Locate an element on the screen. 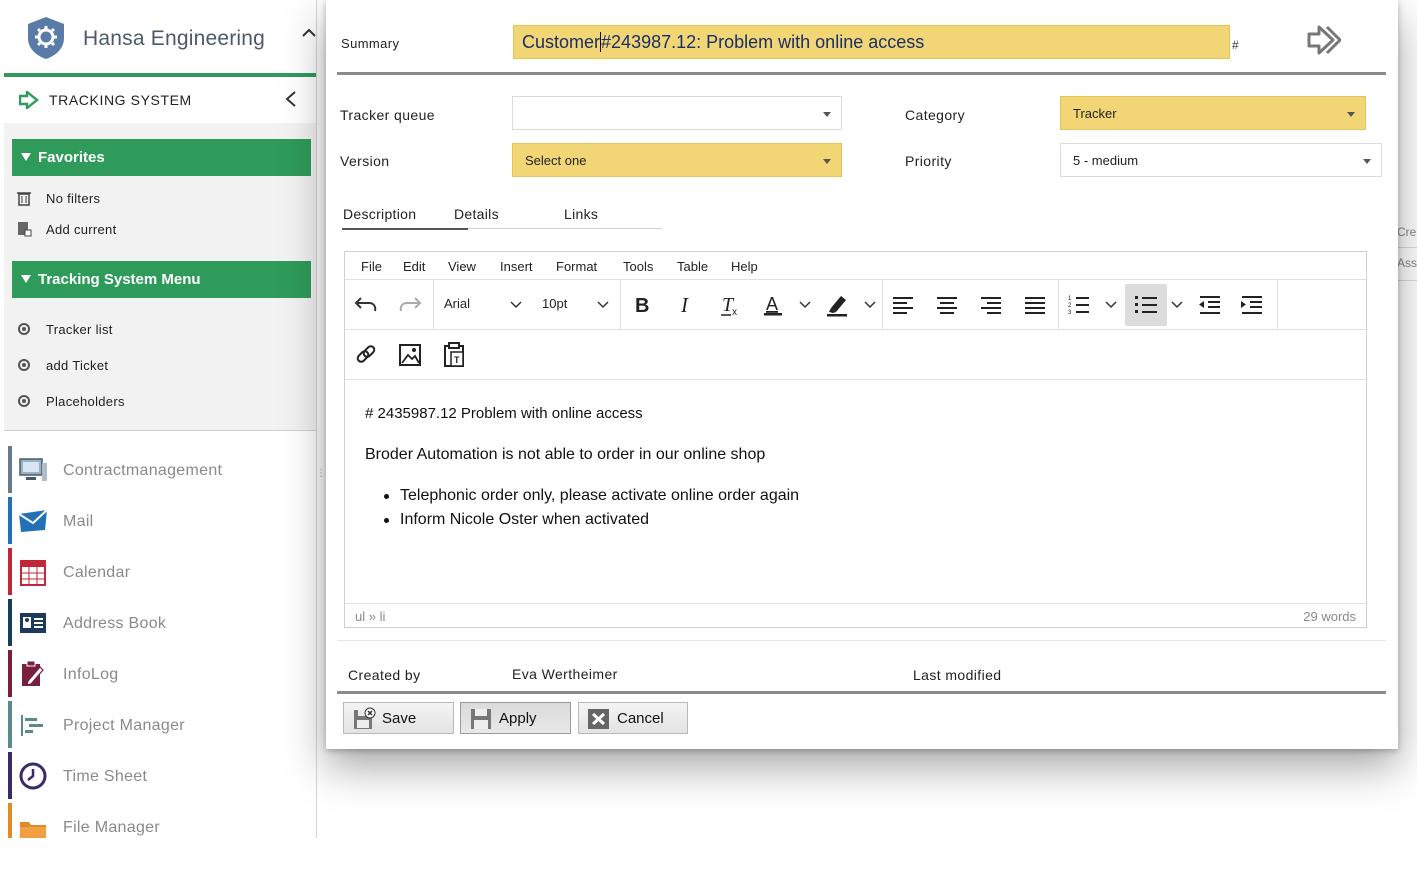 The height and width of the screenshot is (886, 1417). tab-bar-divider is located at coordinates (565, 228).